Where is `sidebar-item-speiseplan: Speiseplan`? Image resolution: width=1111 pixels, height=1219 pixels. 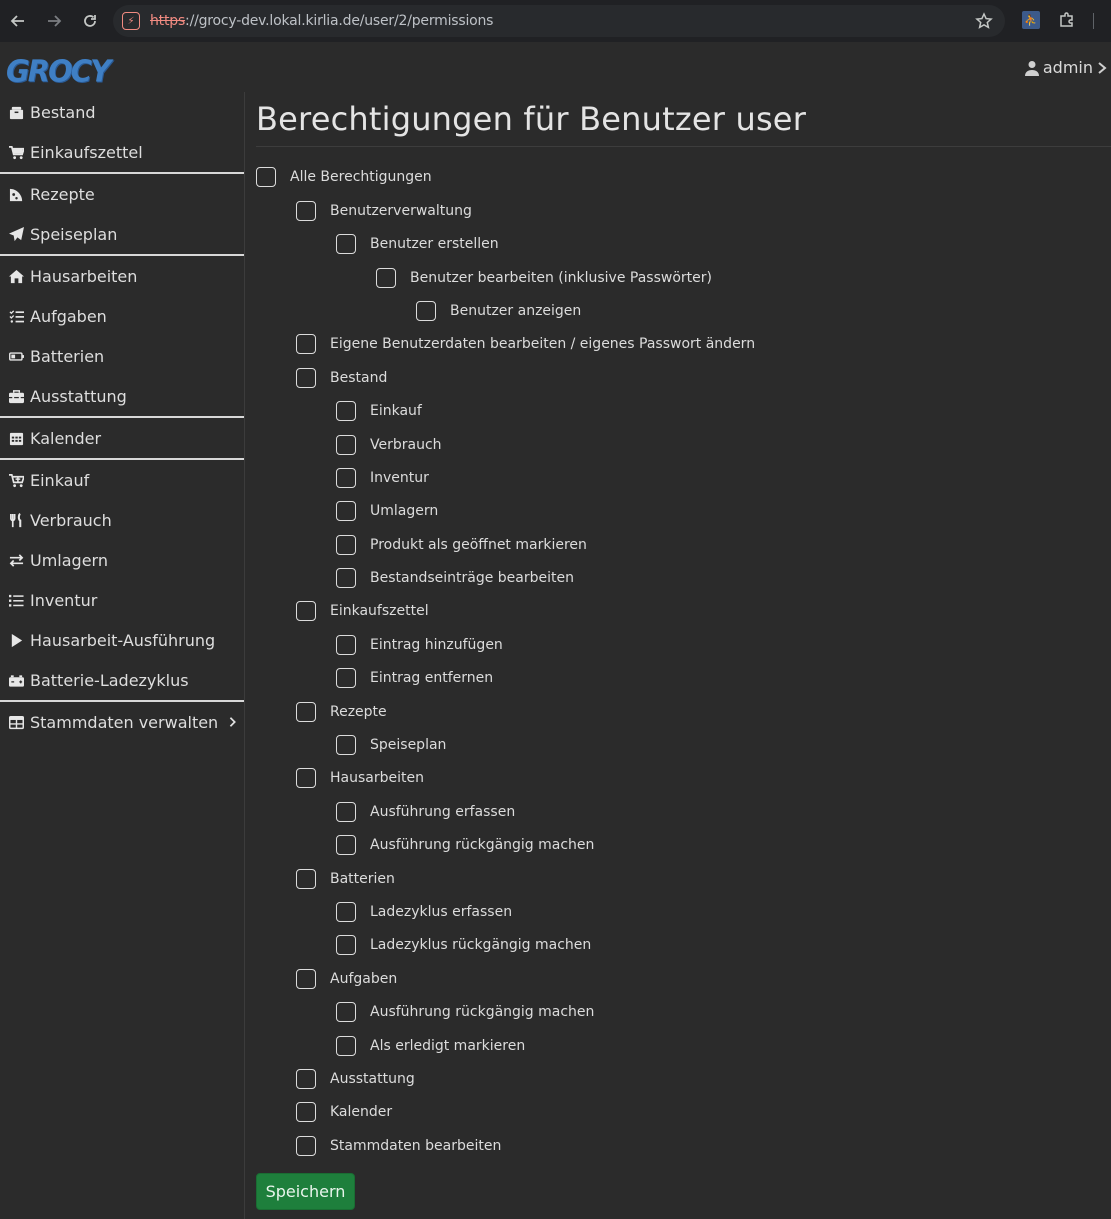
sidebar-item-speiseplan: Speiseplan is located at coordinates (122, 234).